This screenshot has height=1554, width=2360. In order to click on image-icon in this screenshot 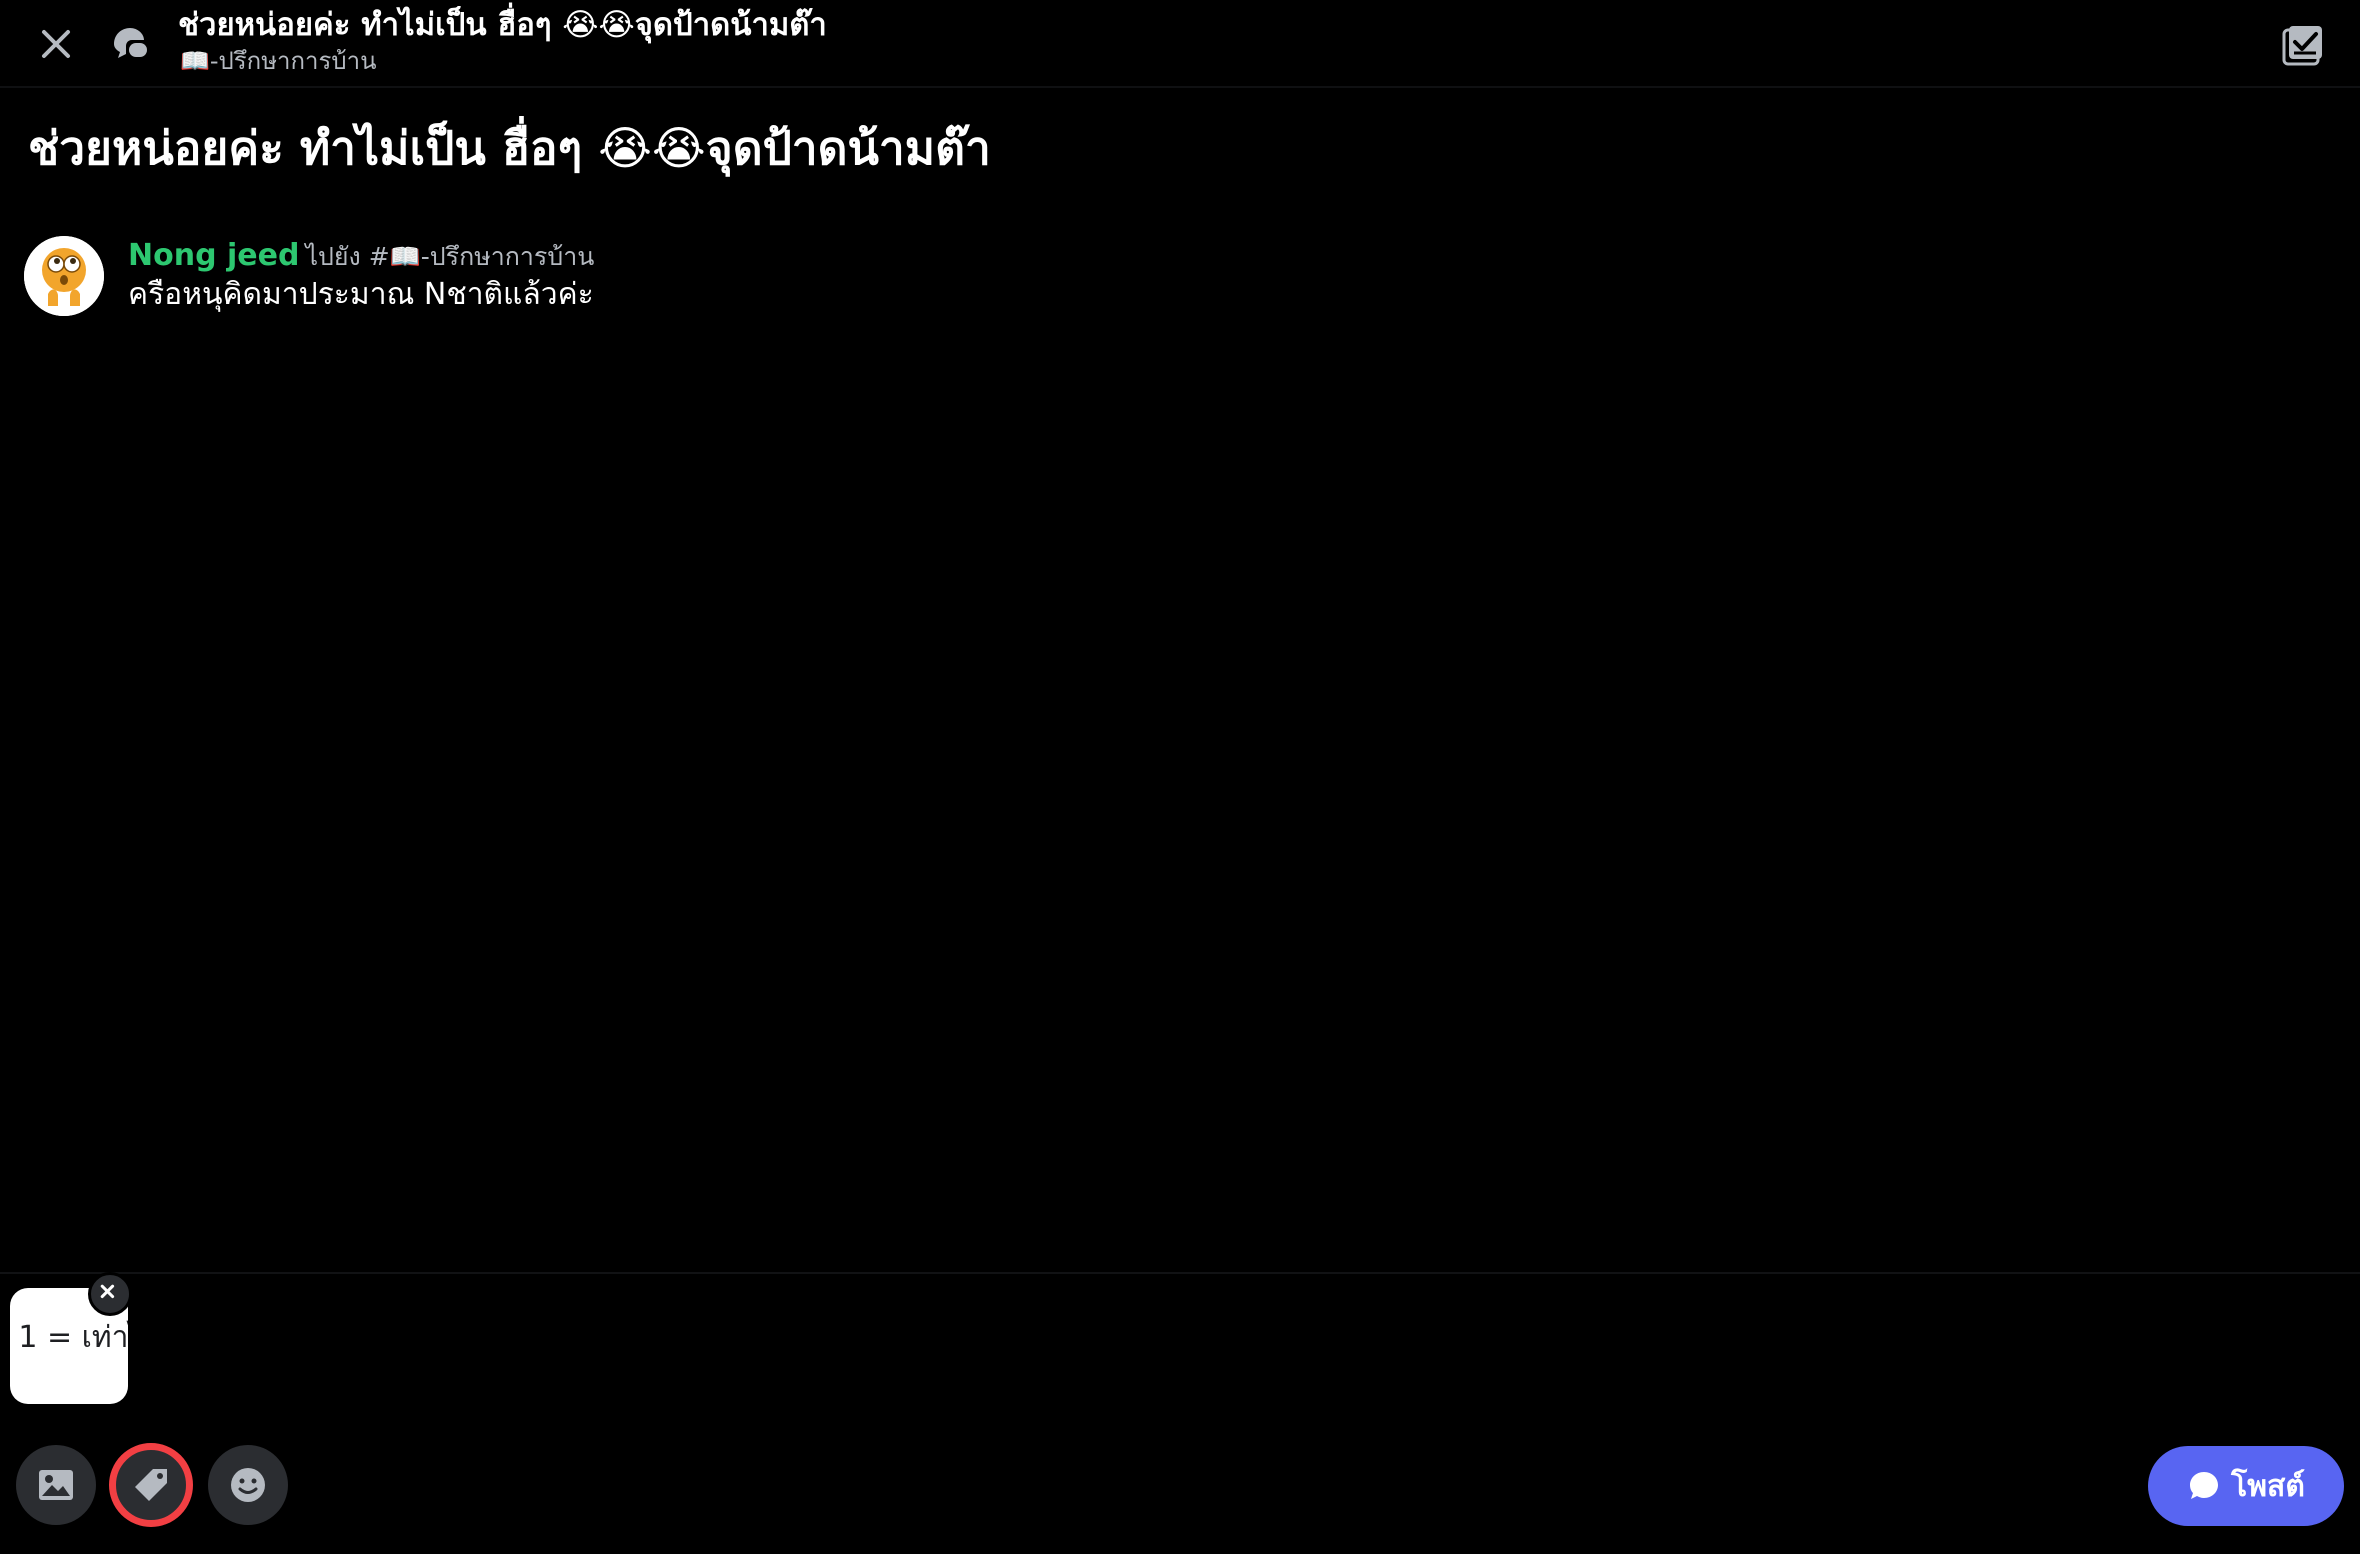, I will do `click(56, 1485)`.